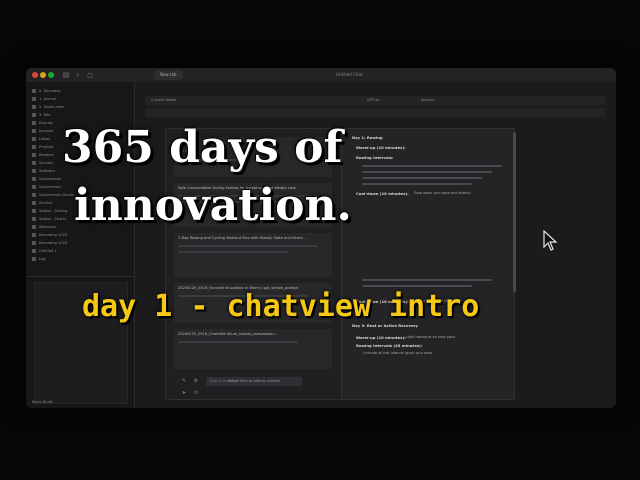 This screenshot has width=640, height=480. Describe the element at coordinates (35, 75) in the screenshot. I see `close-window-button` at that location.